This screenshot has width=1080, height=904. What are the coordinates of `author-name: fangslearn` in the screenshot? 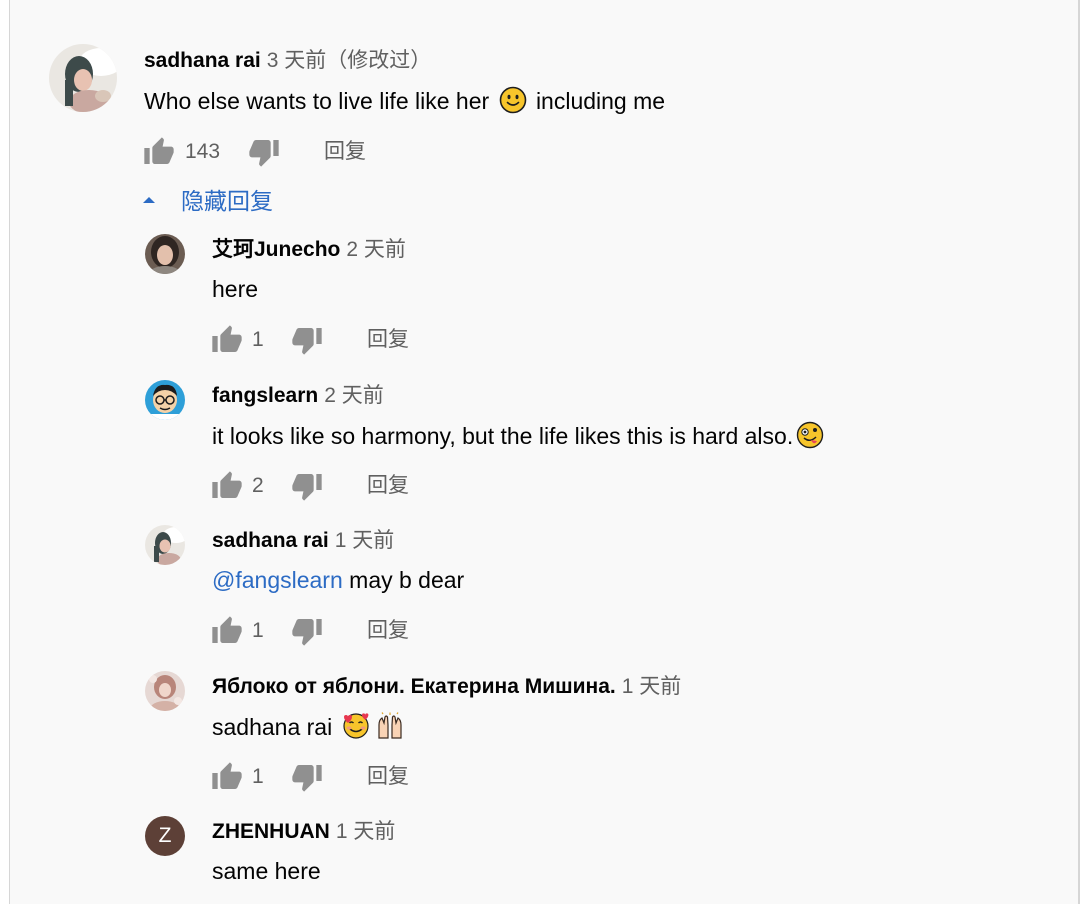 It's located at (265, 395).